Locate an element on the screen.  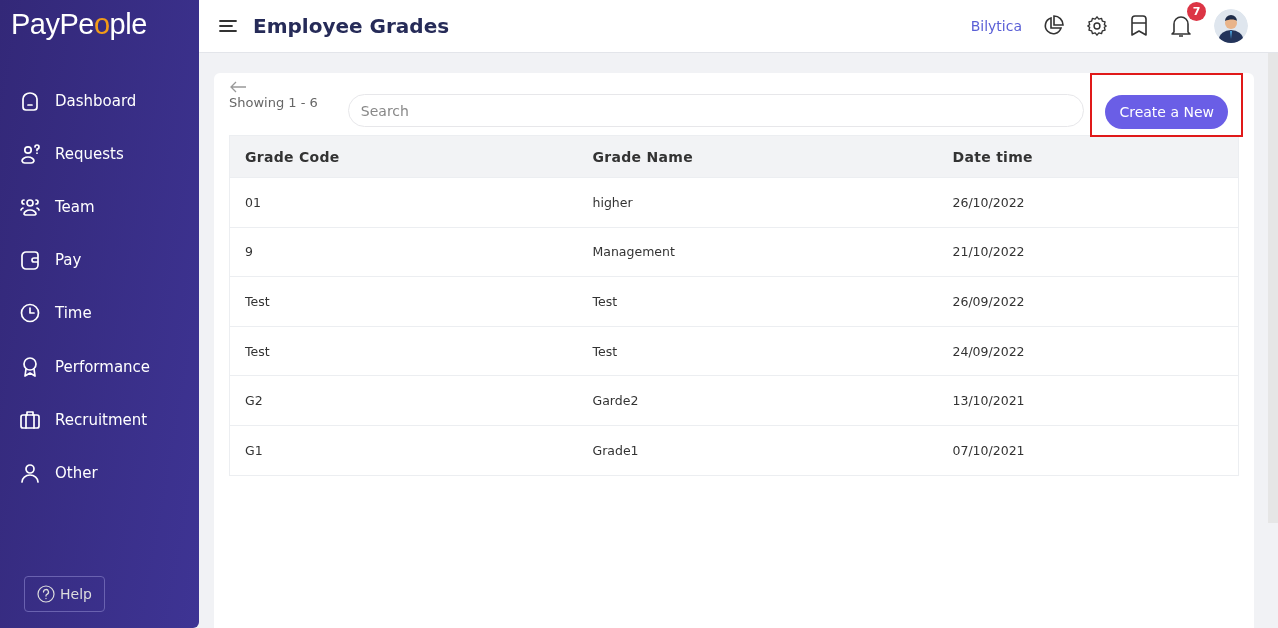
nav-label: Pay is located at coordinates (68, 260).